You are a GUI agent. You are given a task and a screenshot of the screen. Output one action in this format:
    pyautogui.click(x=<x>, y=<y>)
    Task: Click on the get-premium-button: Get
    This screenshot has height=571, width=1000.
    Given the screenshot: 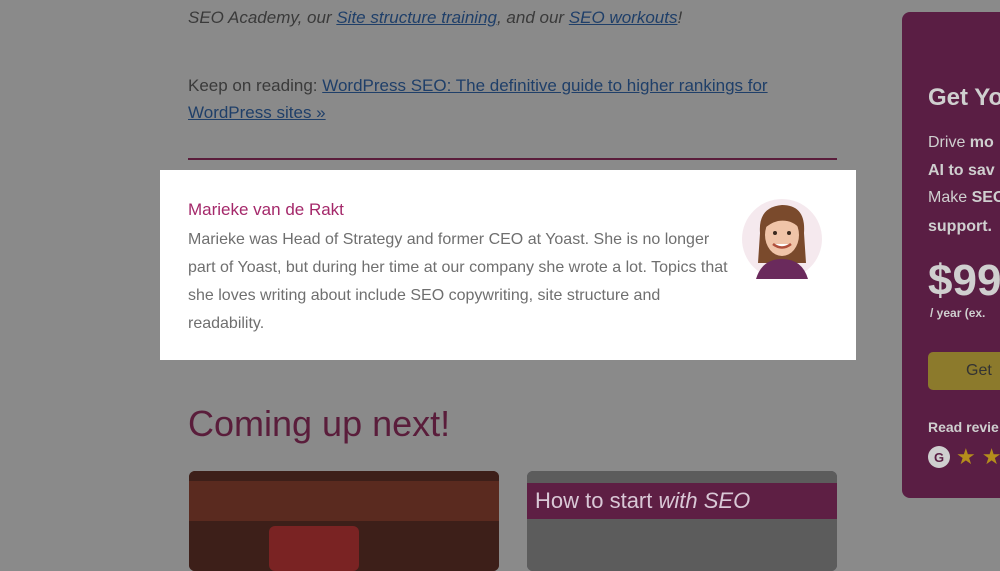 What is the action you would take?
    pyautogui.click(x=964, y=371)
    